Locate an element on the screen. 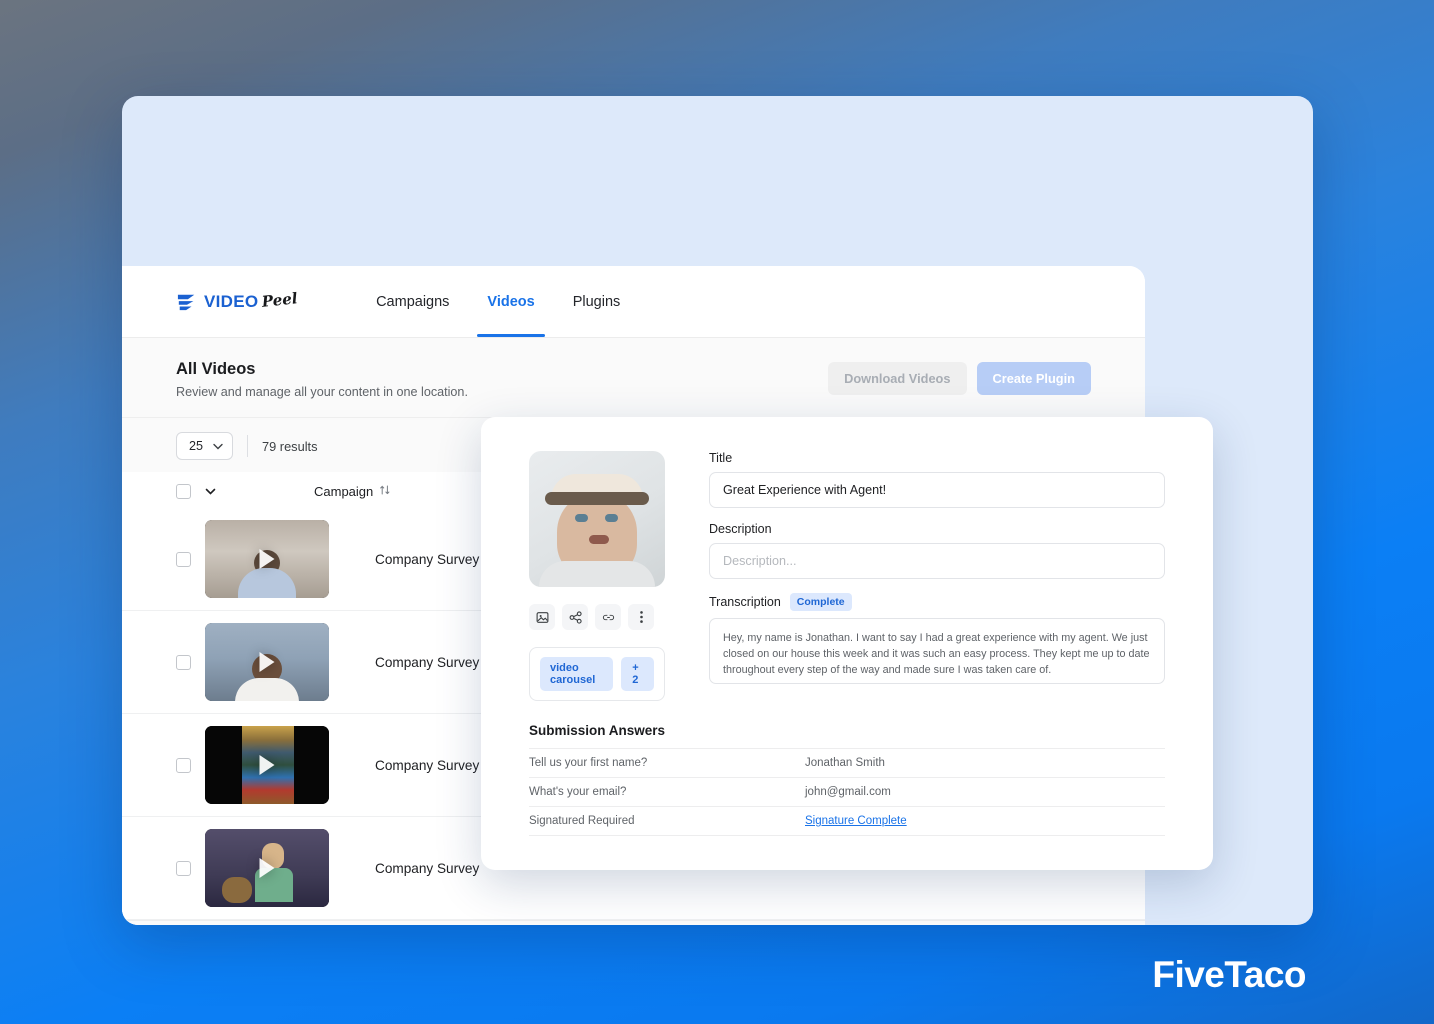 Image resolution: width=1434 pixels, height=1024 pixels. answer-question: Tell us your first name? is located at coordinates (667, 763).